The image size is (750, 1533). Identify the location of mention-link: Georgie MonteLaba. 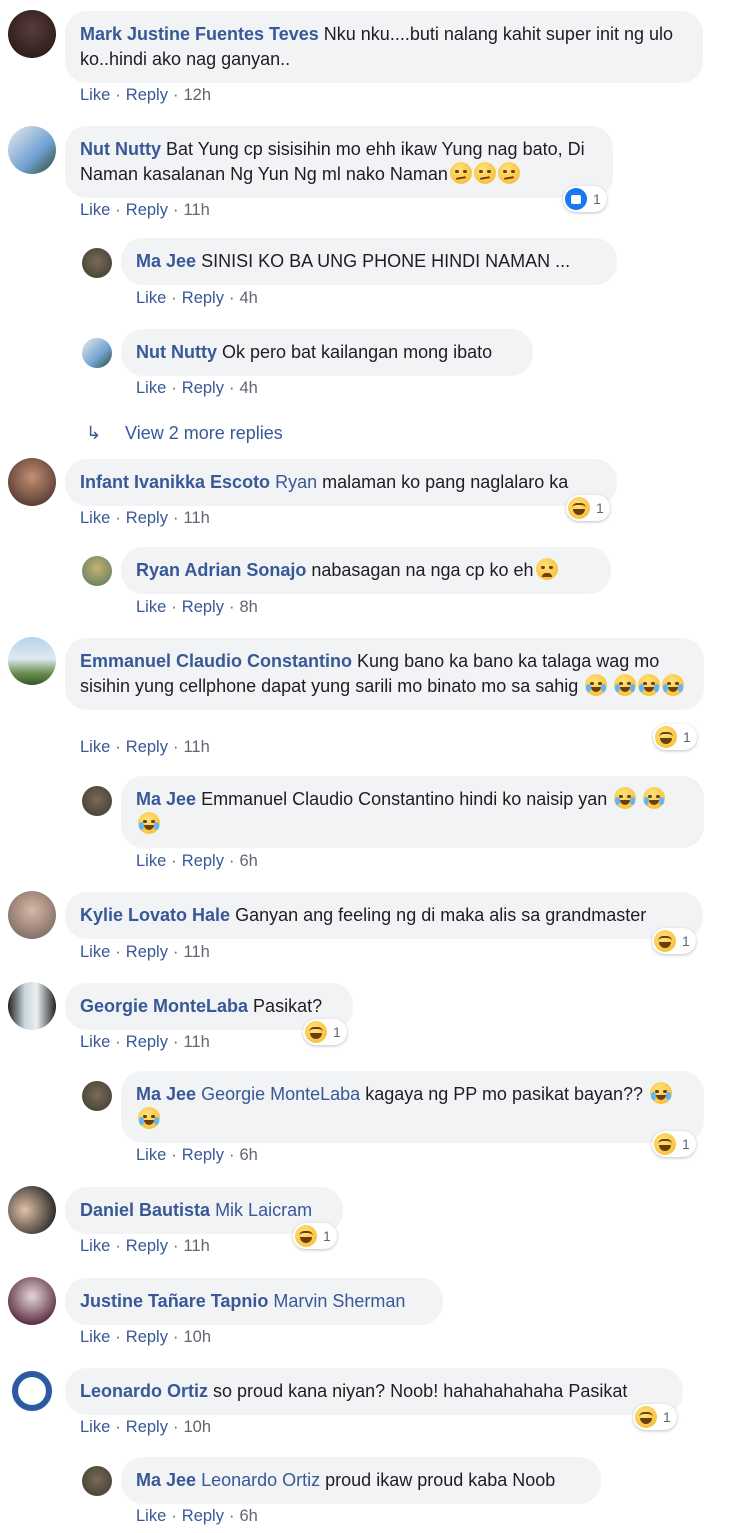
(280, 1094).